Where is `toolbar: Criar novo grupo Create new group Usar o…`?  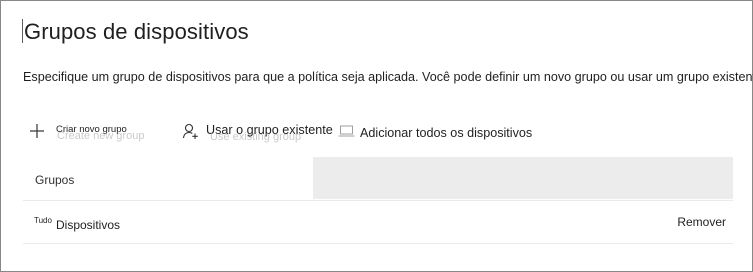
toolbar: Criar novo grupo Create new group Usar o… is located at coordinates (376, 131).